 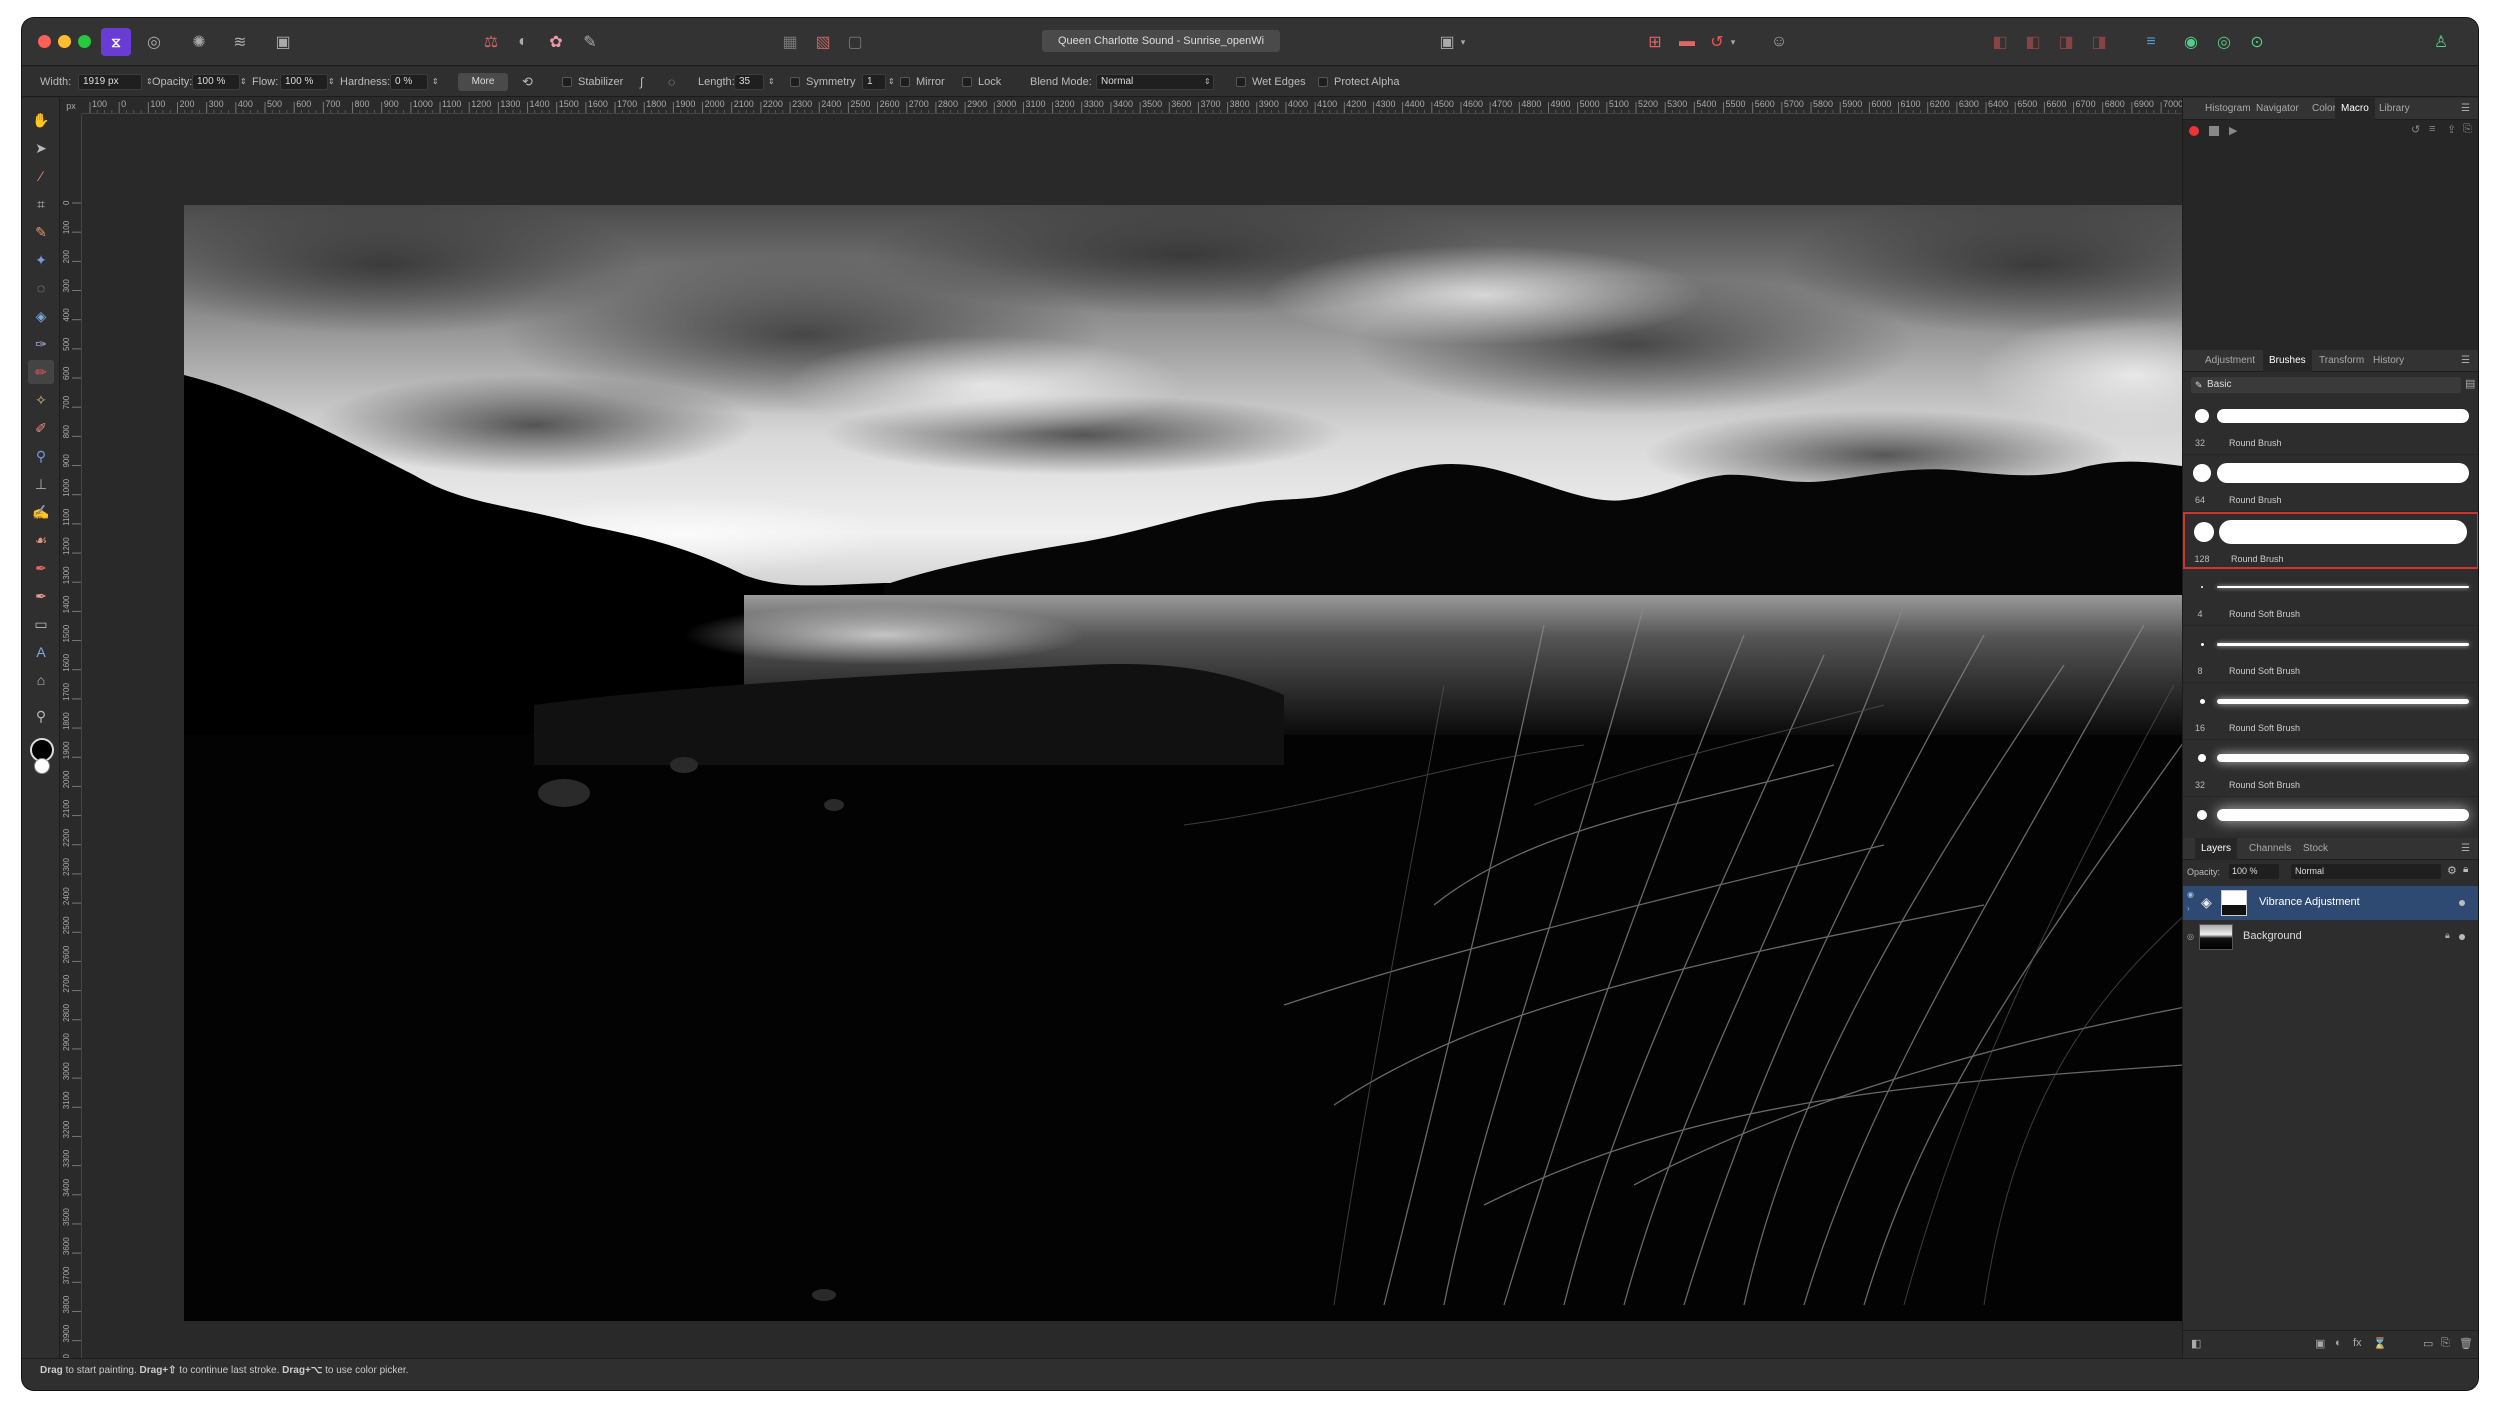 I want to click on layer-visibility-dot, so click(x=2462, y=937).